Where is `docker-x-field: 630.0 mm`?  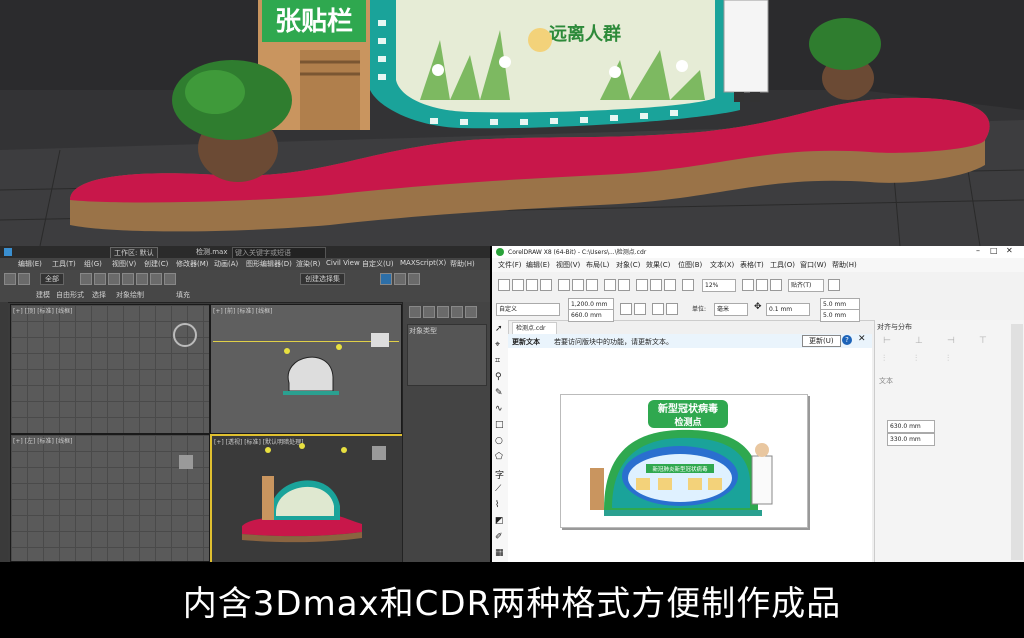
docker-x-field: 630.0 mm is located at coordinates (911, 426).